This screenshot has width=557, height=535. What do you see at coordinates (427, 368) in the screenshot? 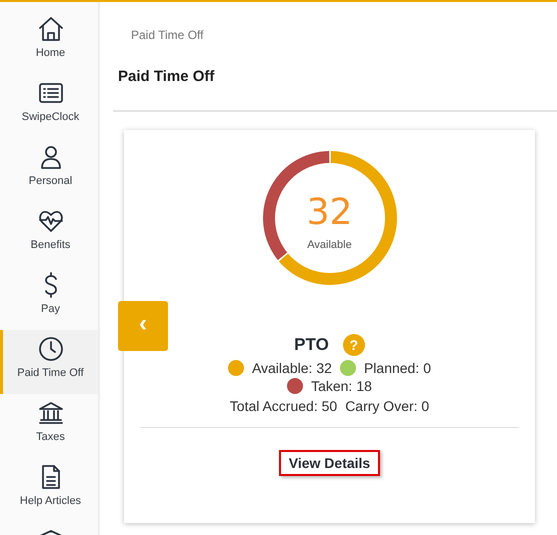
I see `legend-value: 0` at bounding box center [427, 368].